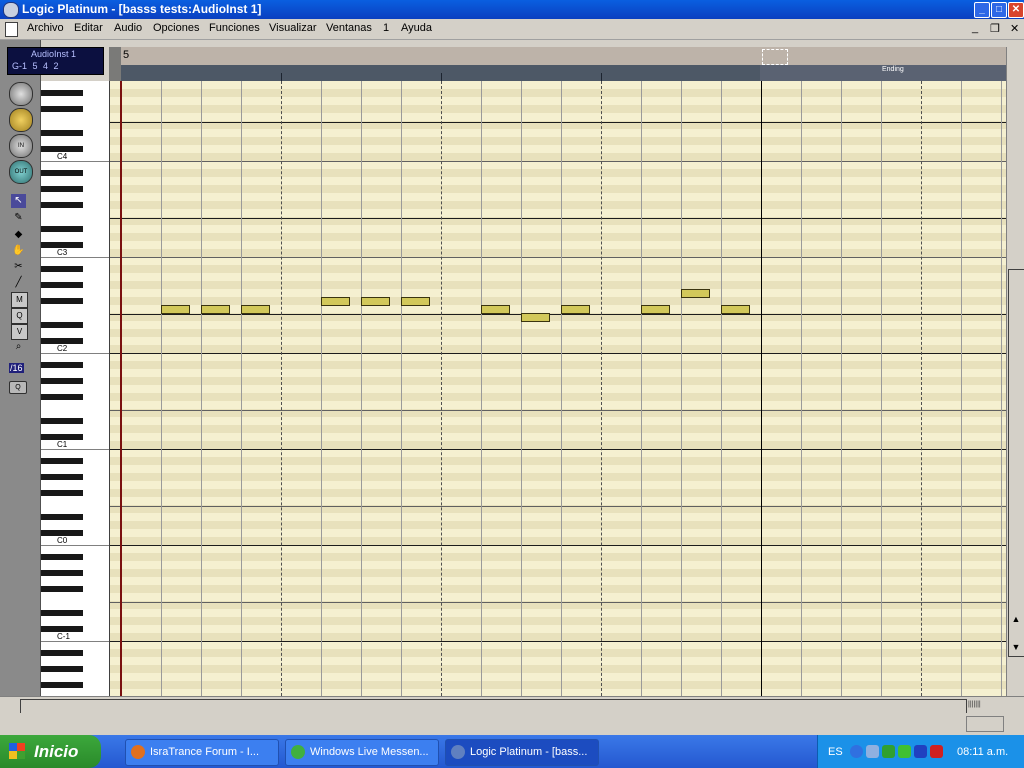  I want to click on menu-editar: Editar, so click(88, 28).